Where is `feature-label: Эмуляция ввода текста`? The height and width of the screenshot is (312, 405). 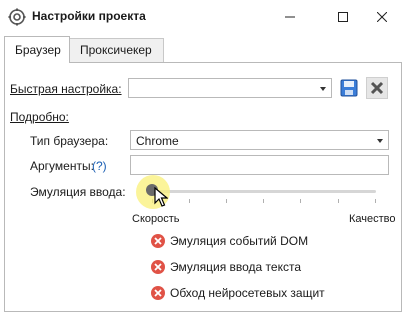 feature-label: Эмуляция ввода текста is located at coordinates (236, 267).